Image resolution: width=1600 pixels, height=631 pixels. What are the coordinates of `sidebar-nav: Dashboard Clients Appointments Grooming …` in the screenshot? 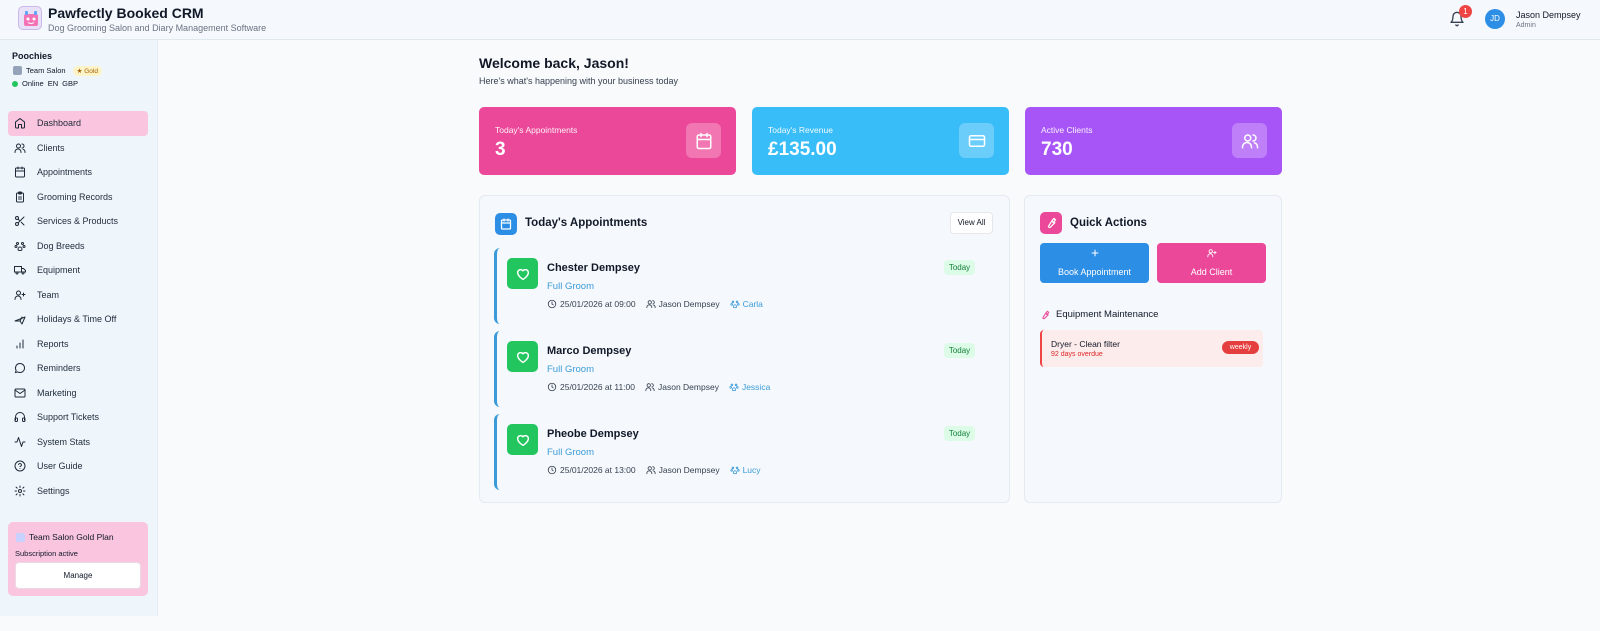 It's located at (78, 307).